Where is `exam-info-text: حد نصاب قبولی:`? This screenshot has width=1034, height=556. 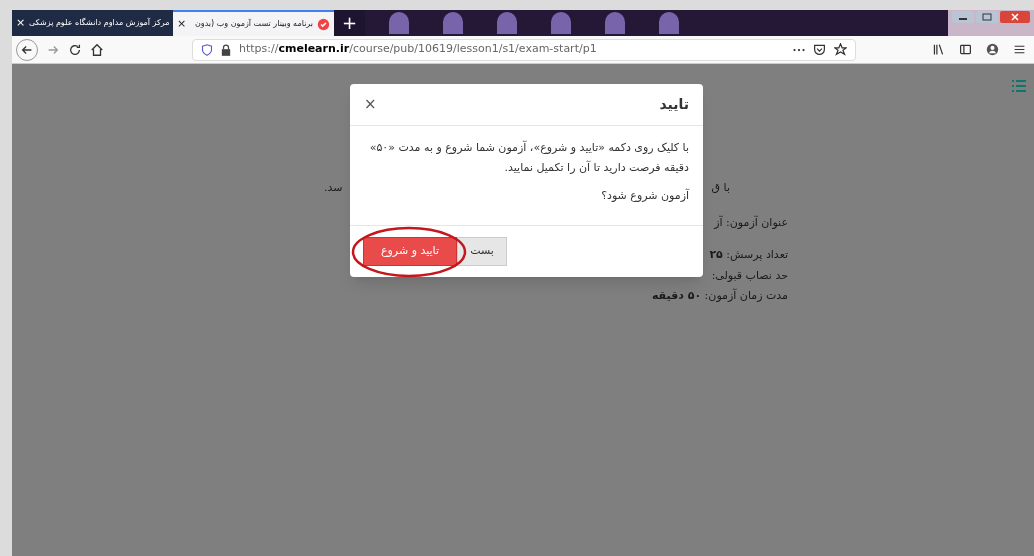 exam-info-text: حد نصاب قبولی: is located at coordinates (749, 275).